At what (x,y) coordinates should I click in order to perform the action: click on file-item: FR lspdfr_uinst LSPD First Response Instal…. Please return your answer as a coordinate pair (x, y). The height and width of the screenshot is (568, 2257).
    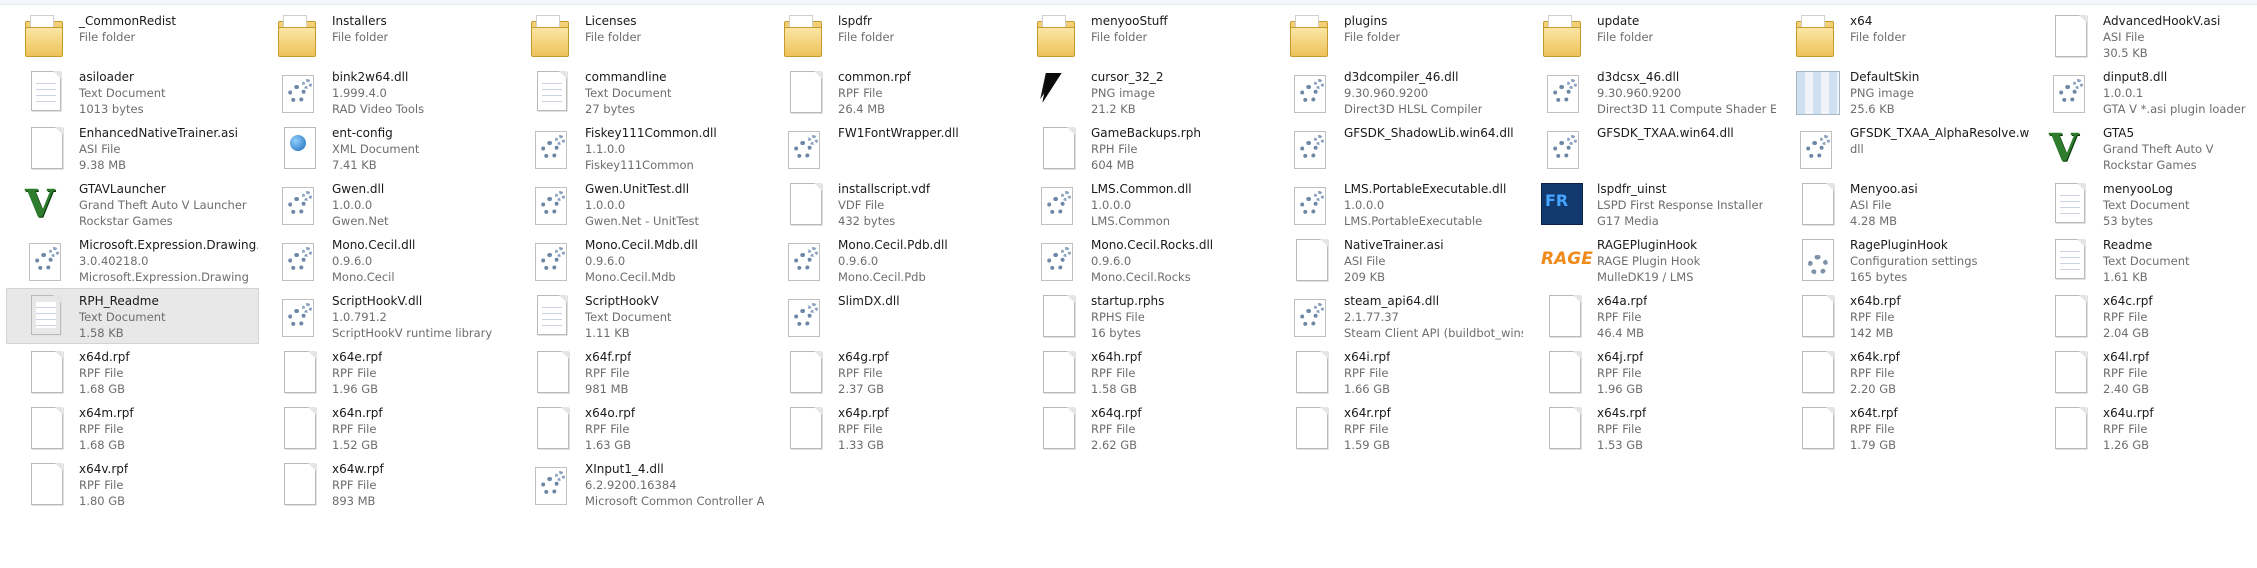
    Looking at the image, I should click on (1650, 204).